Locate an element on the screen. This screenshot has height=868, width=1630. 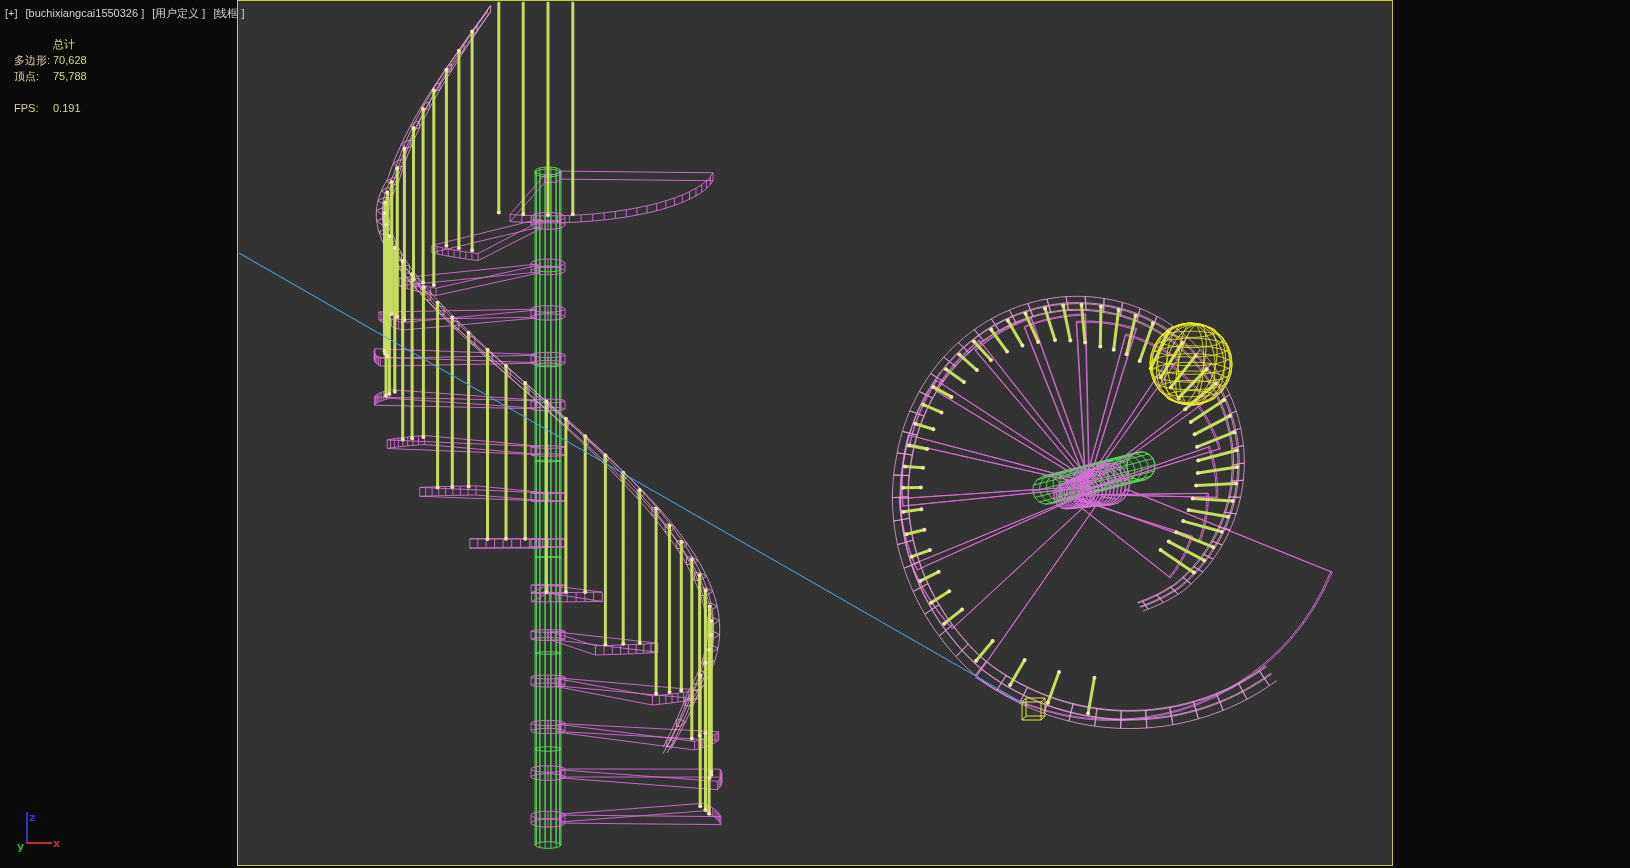
statistics-value: 70,628 is located at coordinates (70, 60).